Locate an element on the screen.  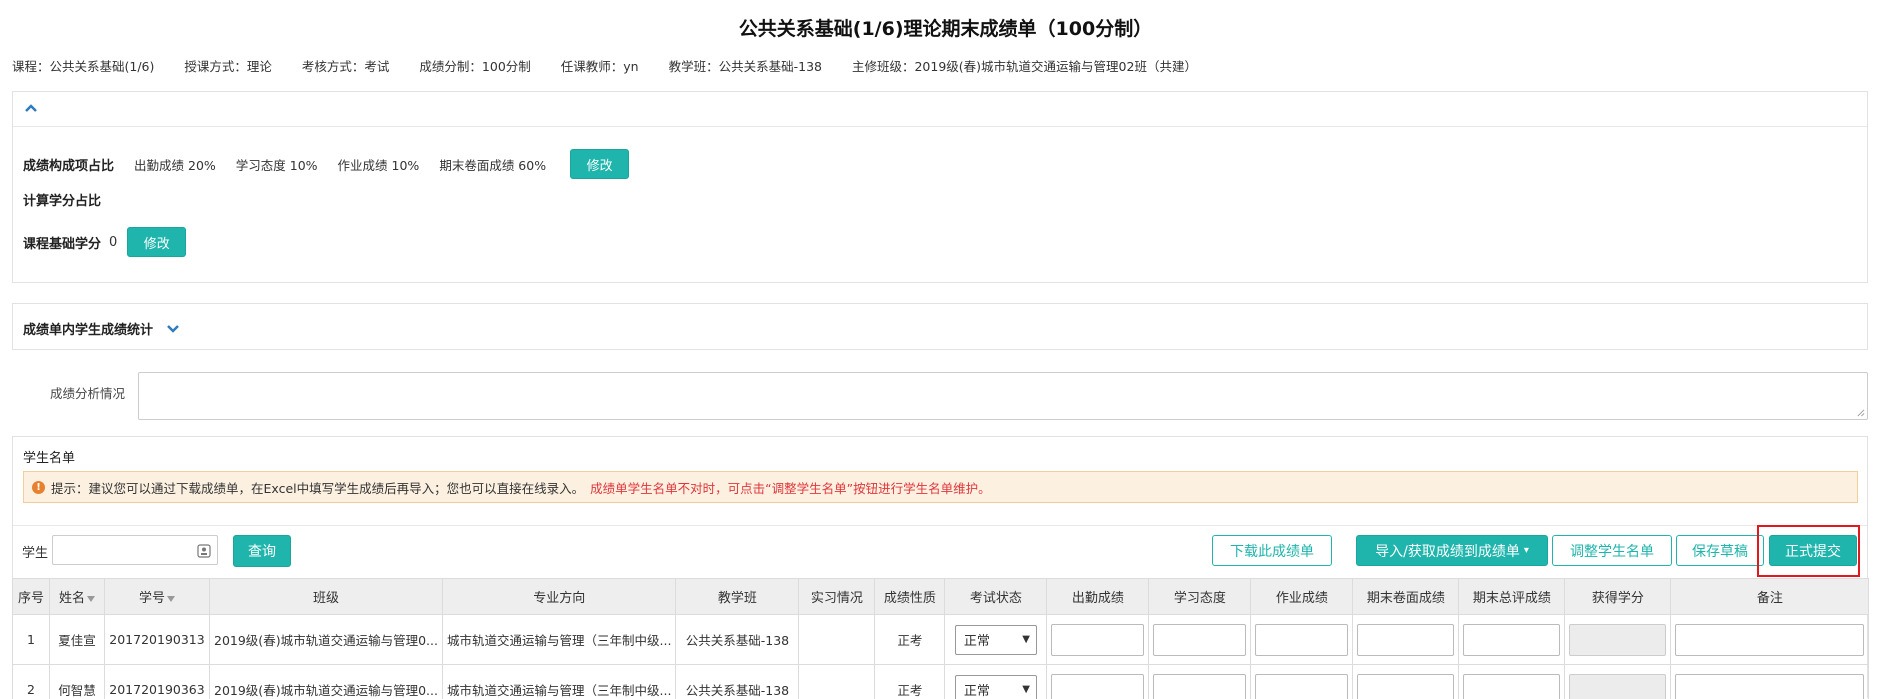
import-label: 导入/获取成绩到成绩单 is located at coordinates (1447, 551).